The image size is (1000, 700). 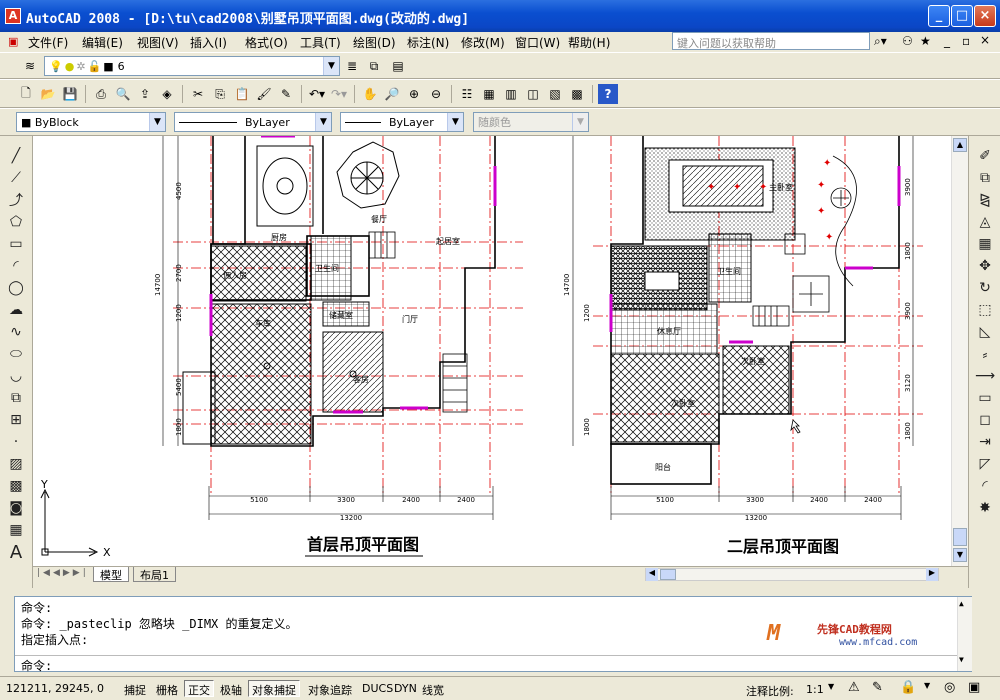 What do you see at coordinates (16, 156) in the screenshot?
I see `line-icon: ╱` at bounding box center [16, 156].